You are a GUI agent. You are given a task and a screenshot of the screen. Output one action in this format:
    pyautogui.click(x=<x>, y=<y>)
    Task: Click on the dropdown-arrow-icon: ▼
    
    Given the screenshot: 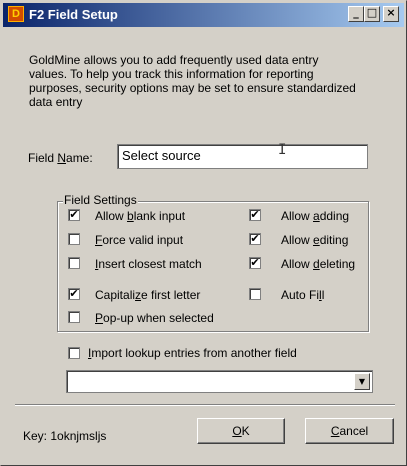 What is the action you would take?
    pyautogui.click(x=362, y=381)
    